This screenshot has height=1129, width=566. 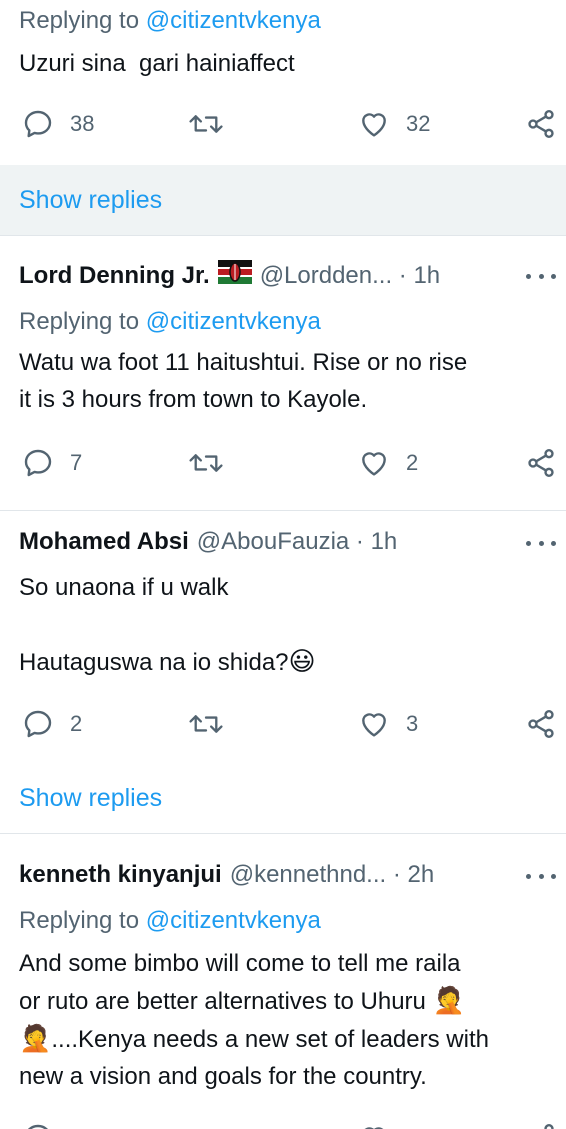 I want to click on reply-button: 7, so click(x=52, y=463).